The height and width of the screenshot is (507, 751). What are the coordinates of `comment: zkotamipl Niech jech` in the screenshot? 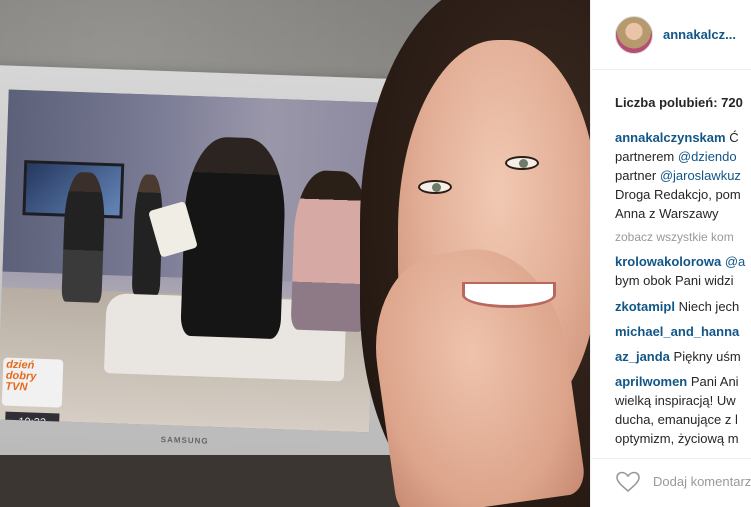 It's located at (683, 306).